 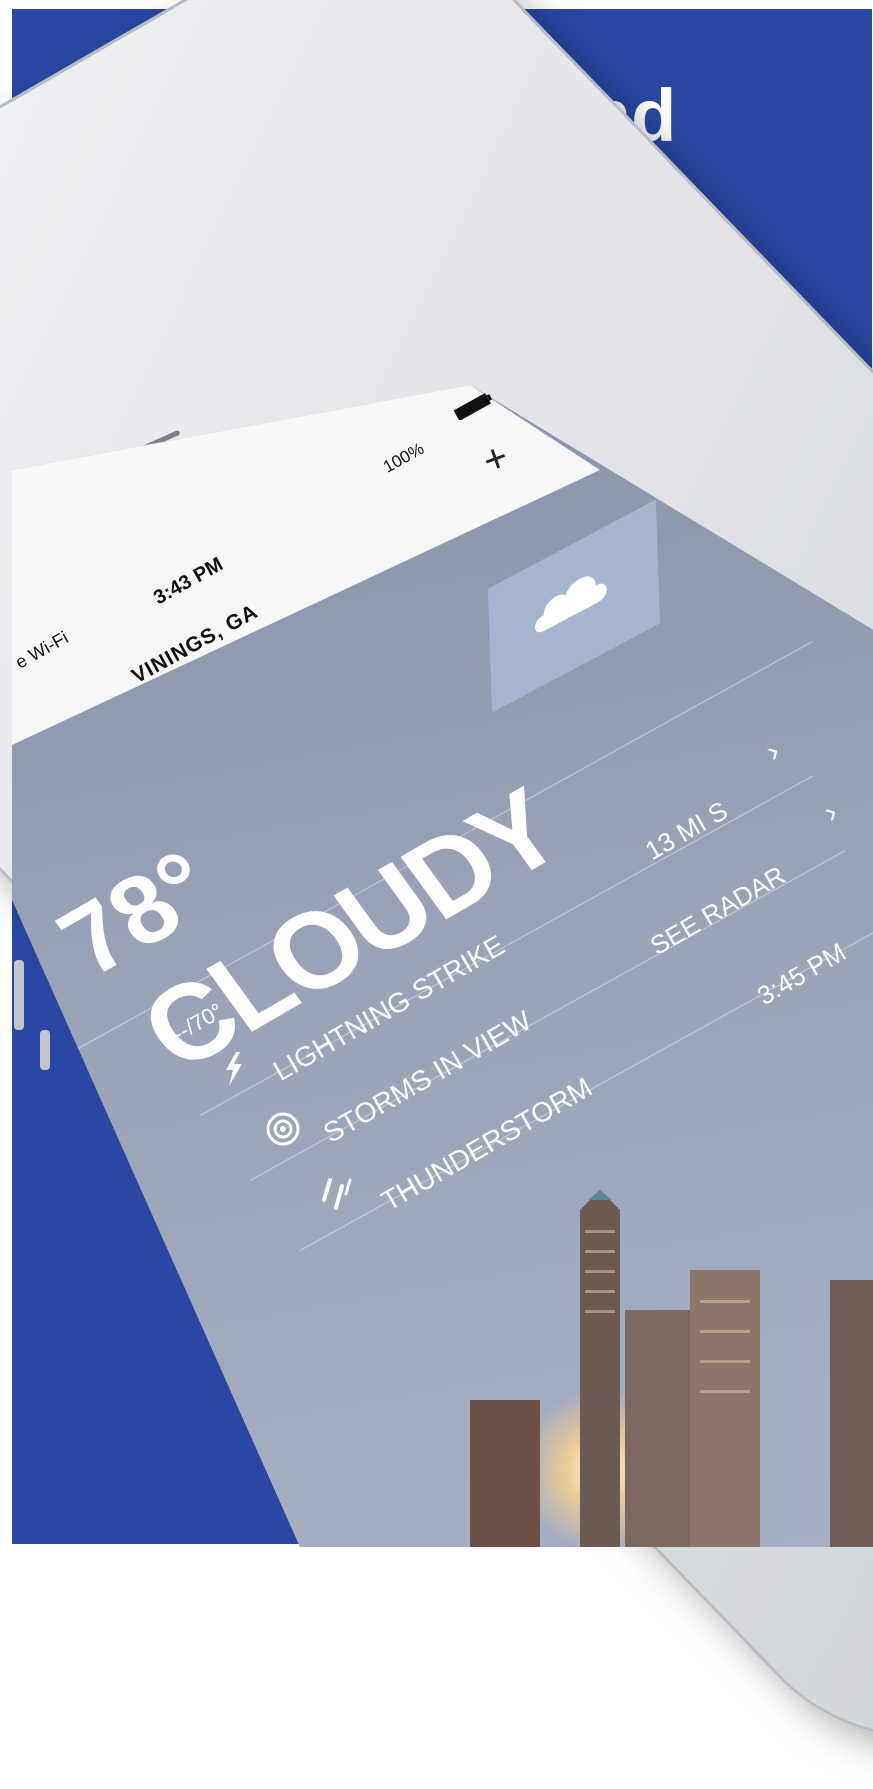 I want to click on battery-icon, so click(x=473, y=406).